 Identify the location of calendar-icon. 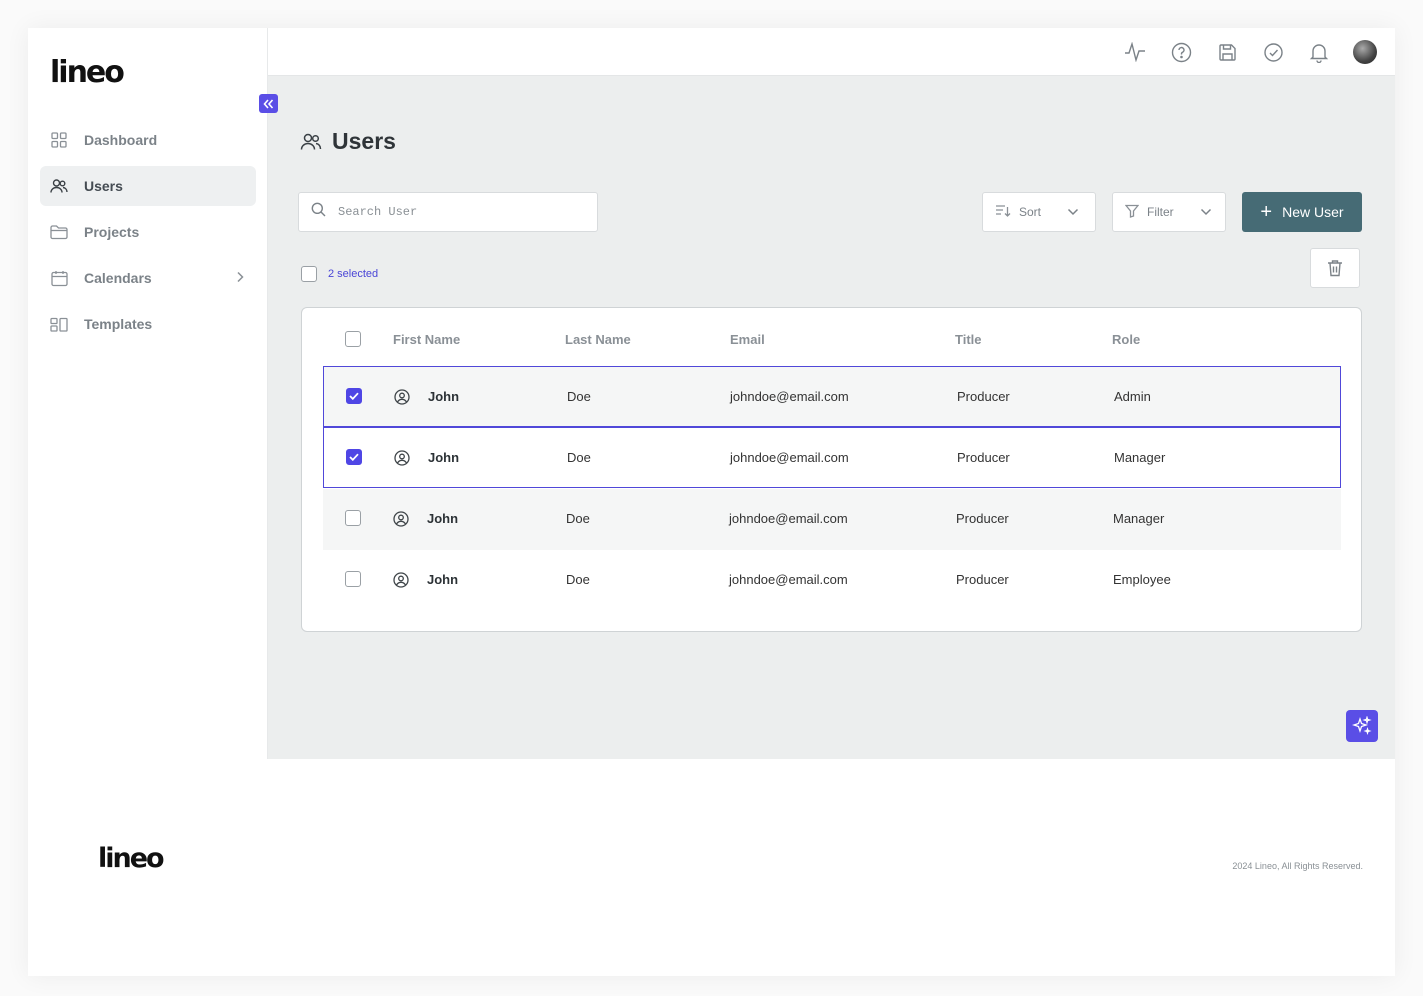
(59, 278).